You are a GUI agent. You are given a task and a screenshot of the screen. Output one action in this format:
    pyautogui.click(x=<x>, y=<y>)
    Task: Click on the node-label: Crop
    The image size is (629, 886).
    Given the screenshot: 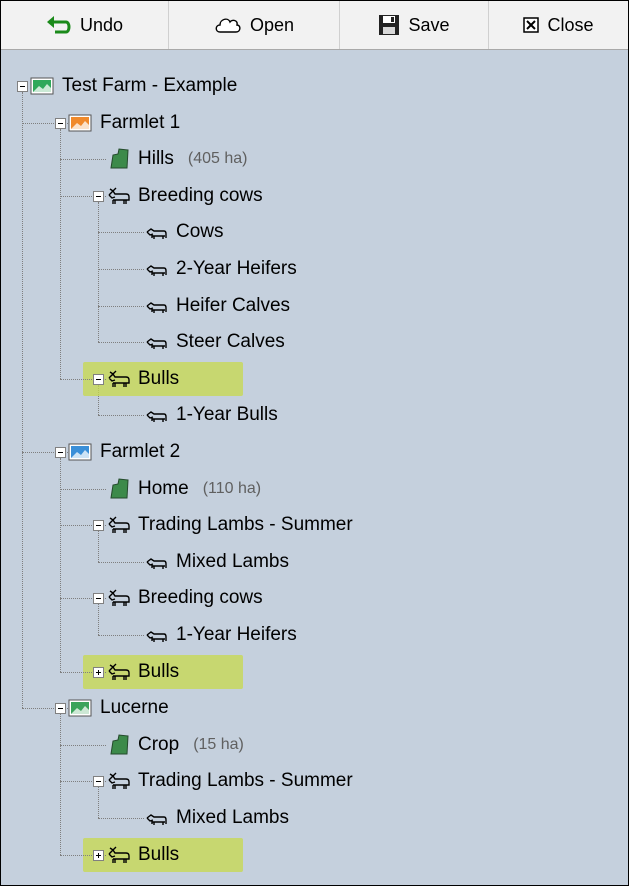 What is the action you would take?
    pyautogui.click(x=159, y=744)
    